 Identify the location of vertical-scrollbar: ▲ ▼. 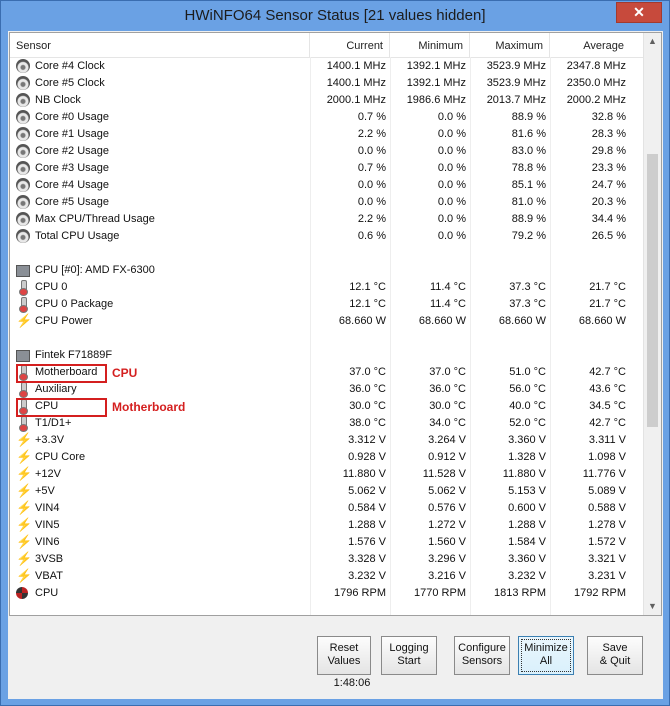
(652, 324).